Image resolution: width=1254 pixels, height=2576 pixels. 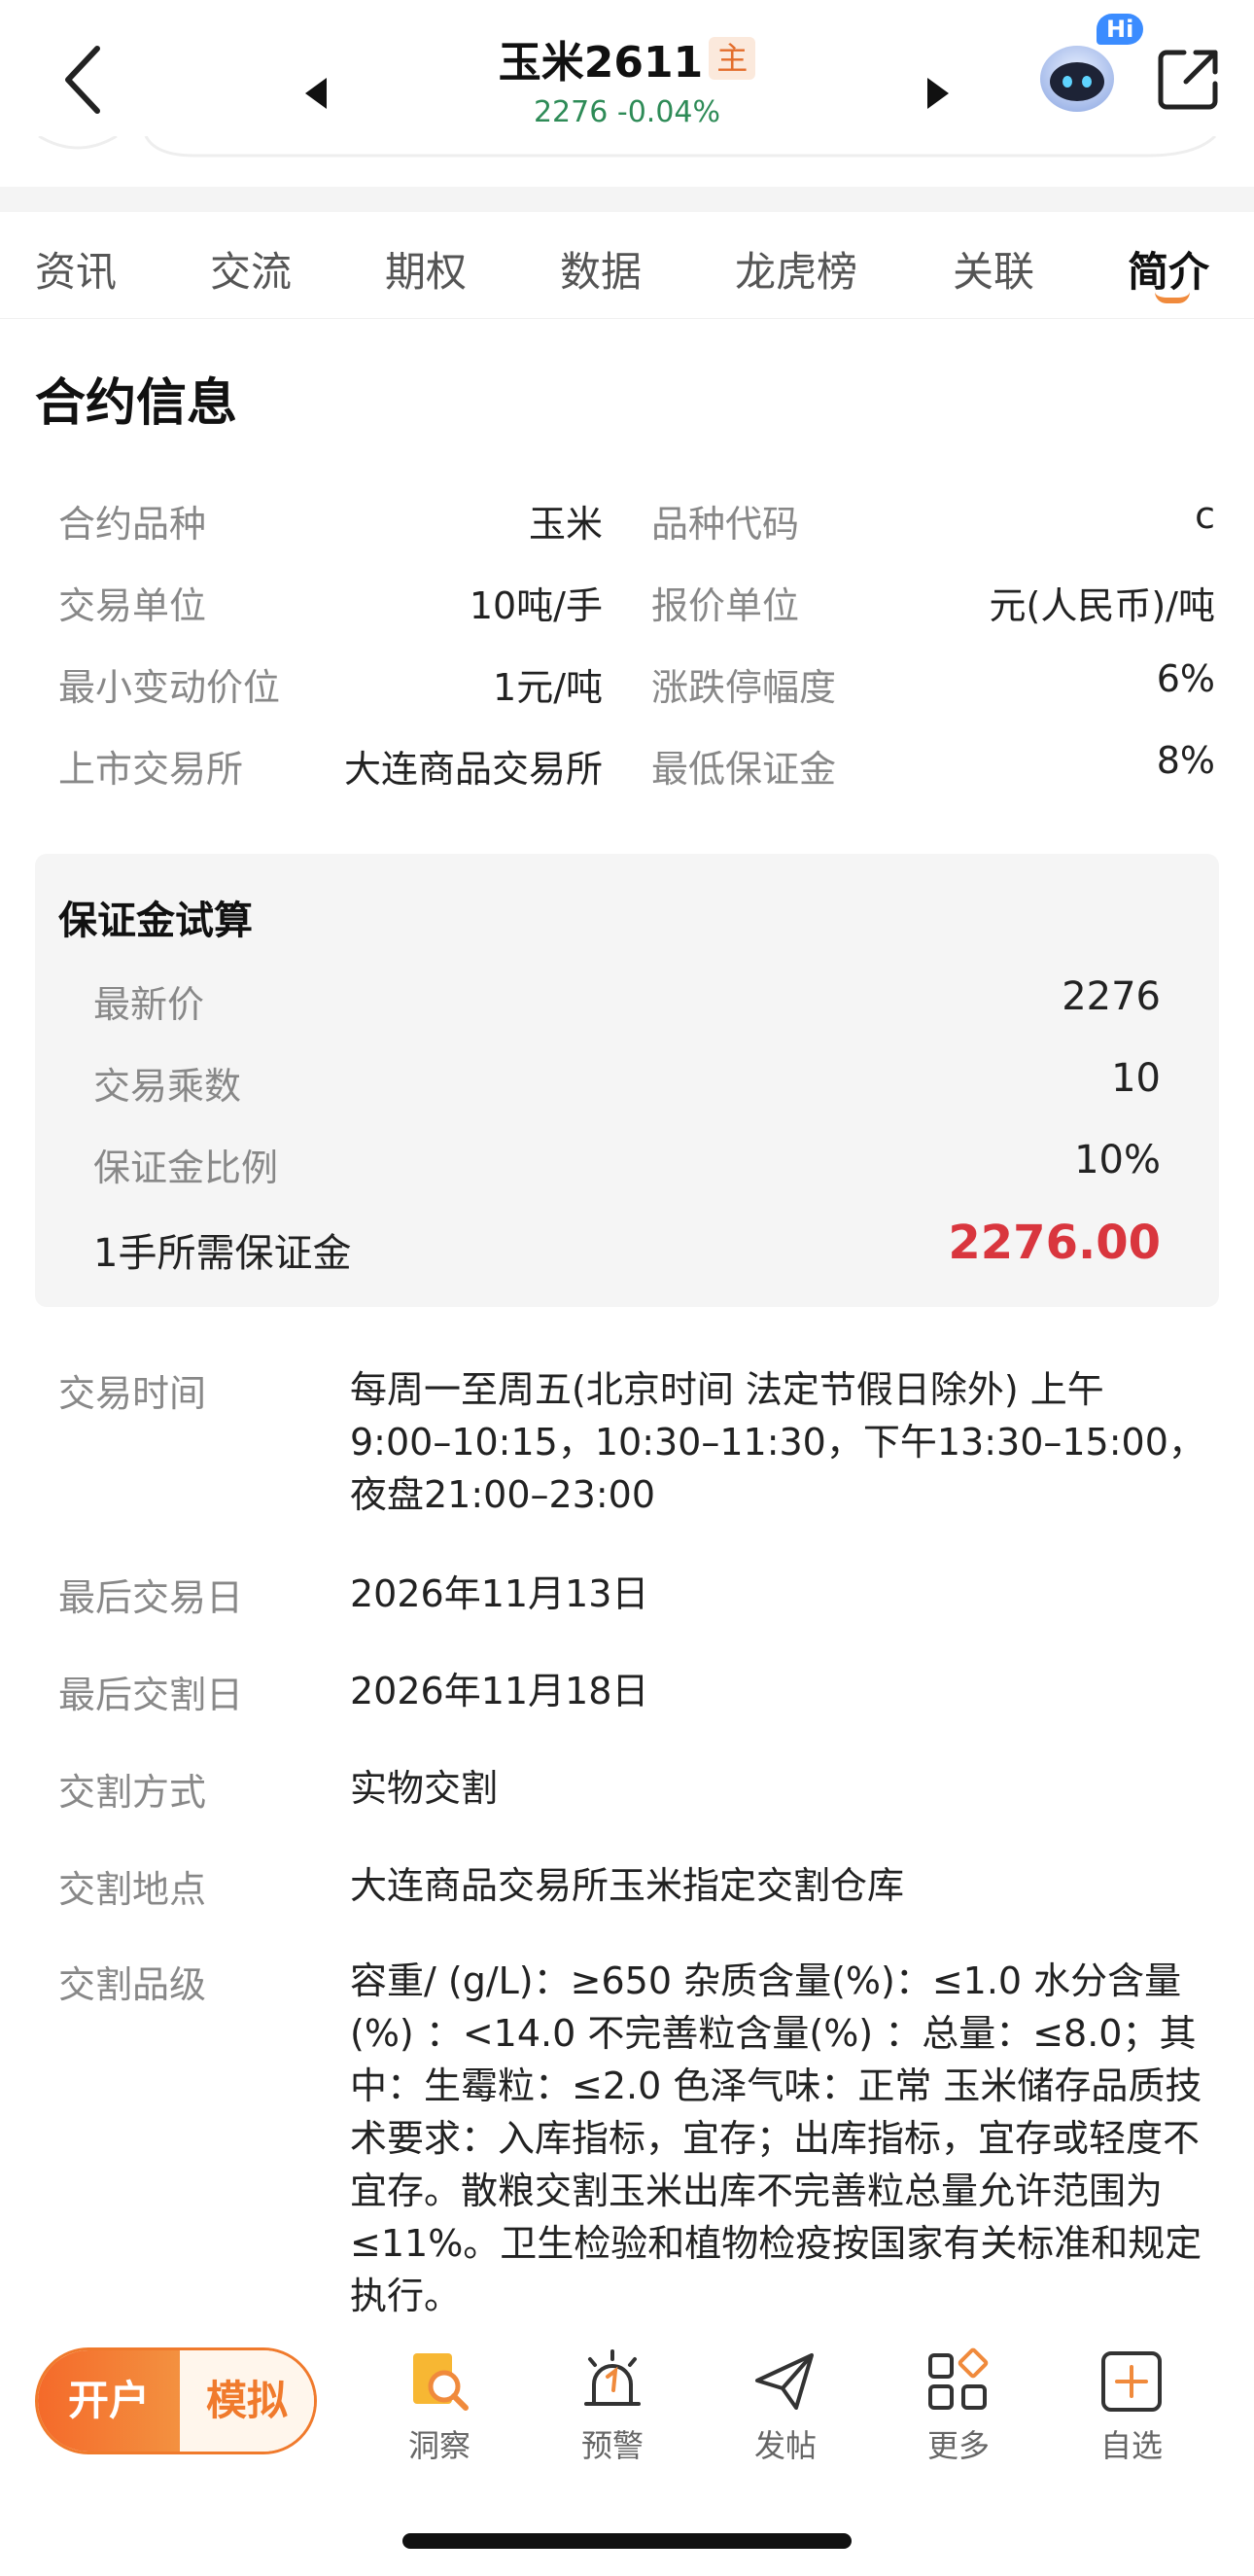 I want to click on contract-title-area: 玉米2611 主 2276 -0.04%, so click(x=627, y=79).